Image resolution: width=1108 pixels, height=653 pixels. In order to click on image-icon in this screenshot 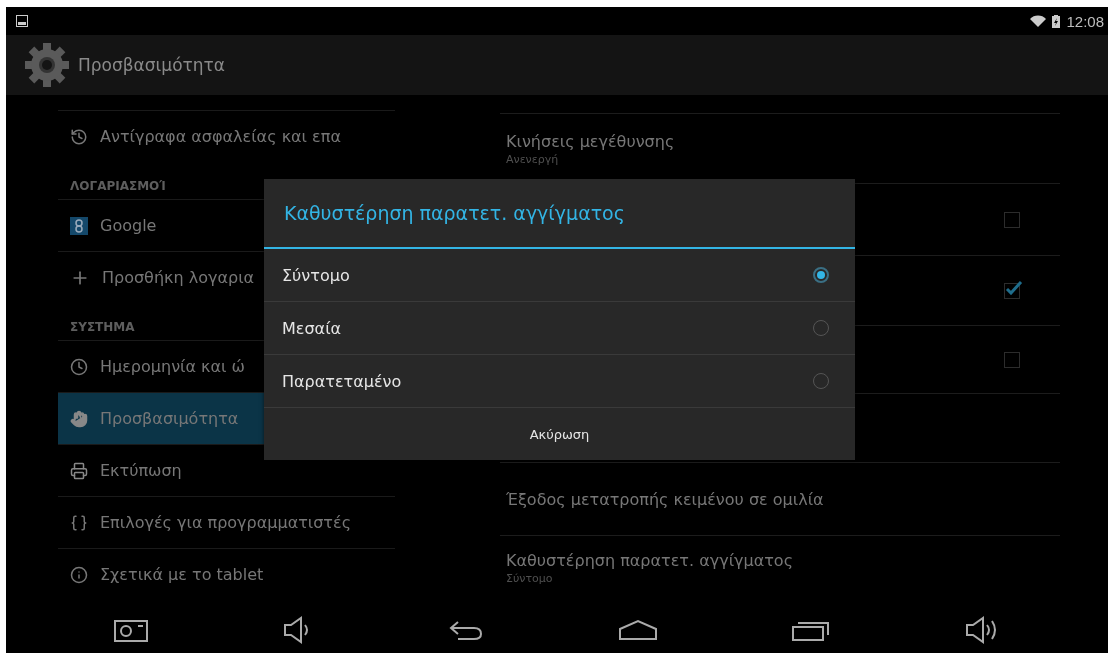, I will do `click(22, 21)`.